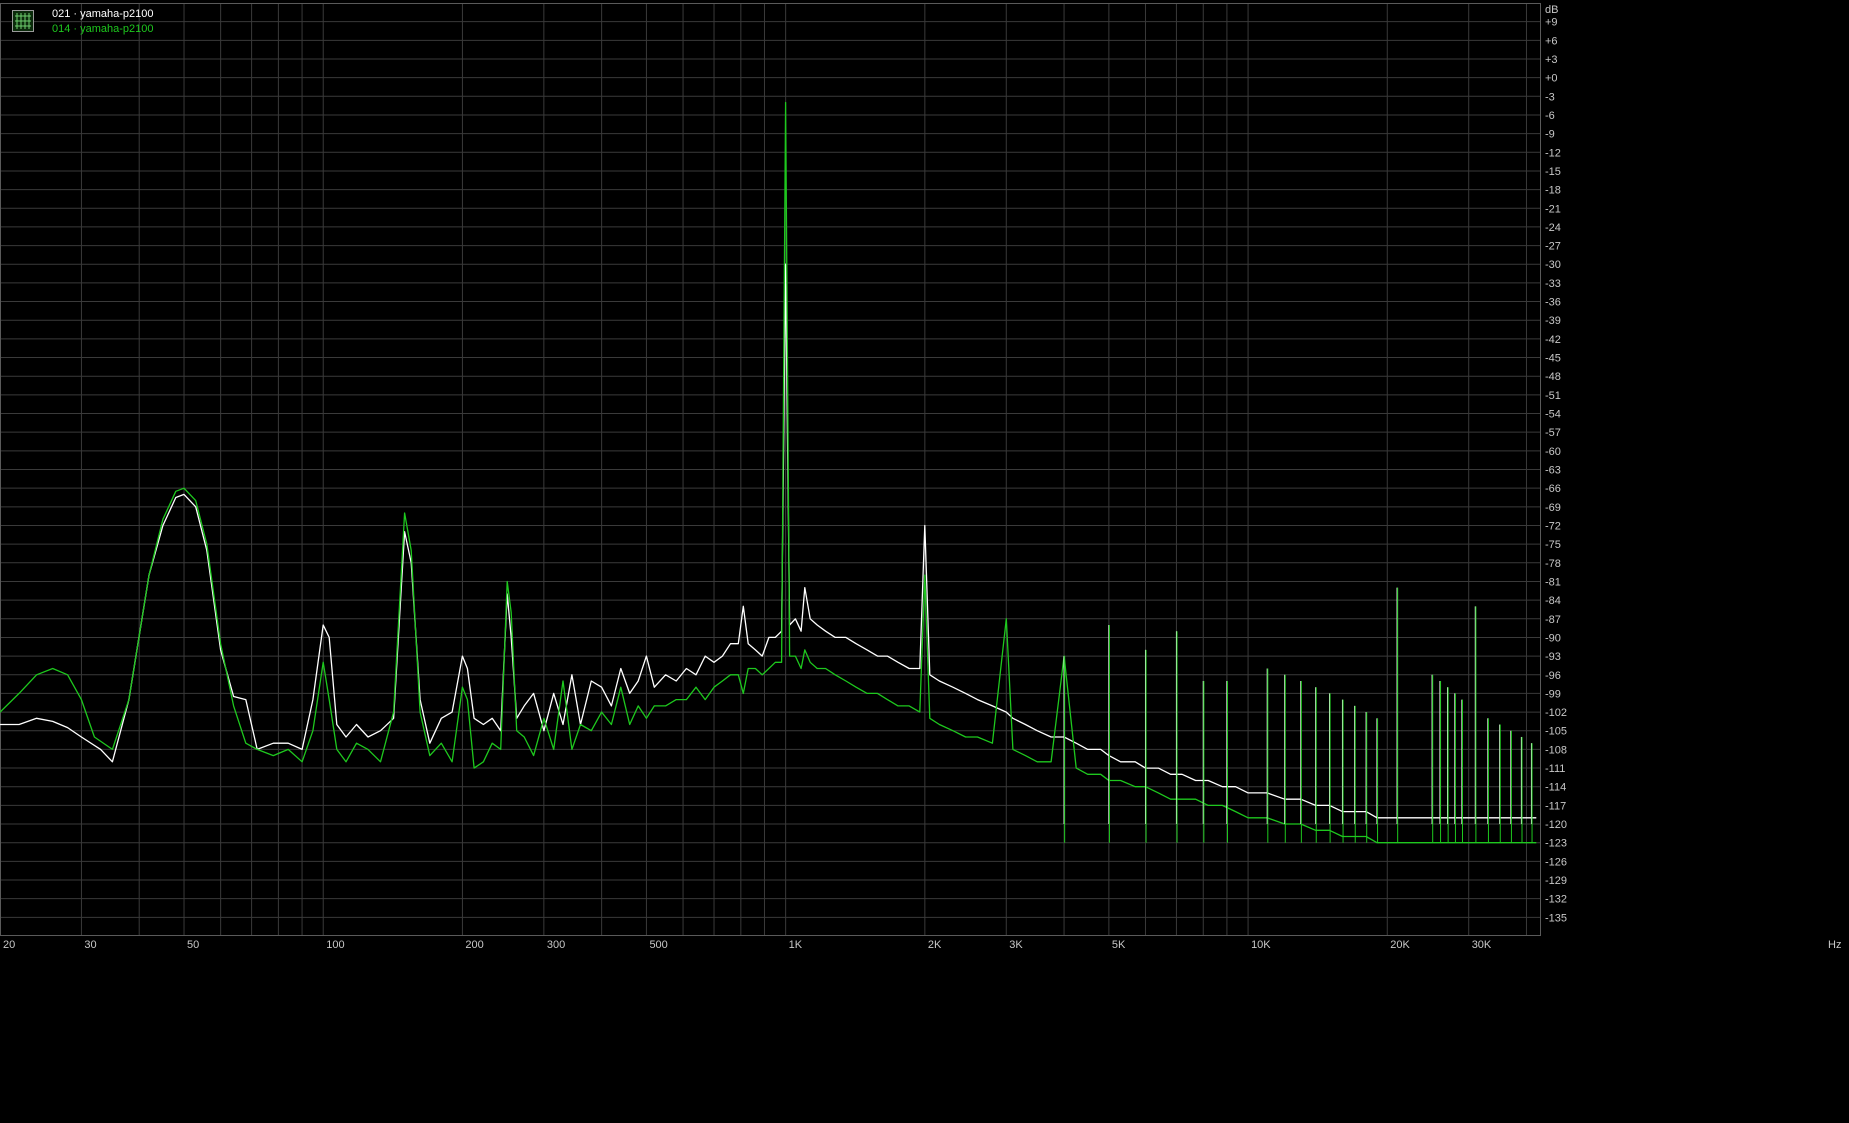  I want to click on y-tick-label: -3, so click(1550, 97).